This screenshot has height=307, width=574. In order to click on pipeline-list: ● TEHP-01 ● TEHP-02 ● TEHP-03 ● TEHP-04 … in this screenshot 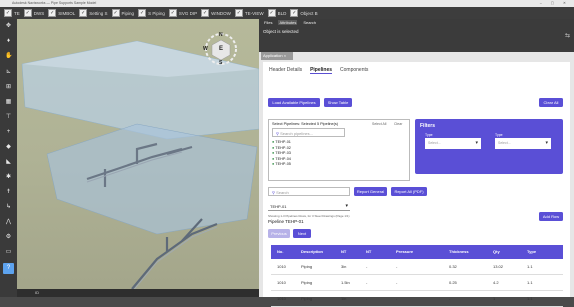, I will do `click(281, 154)`.